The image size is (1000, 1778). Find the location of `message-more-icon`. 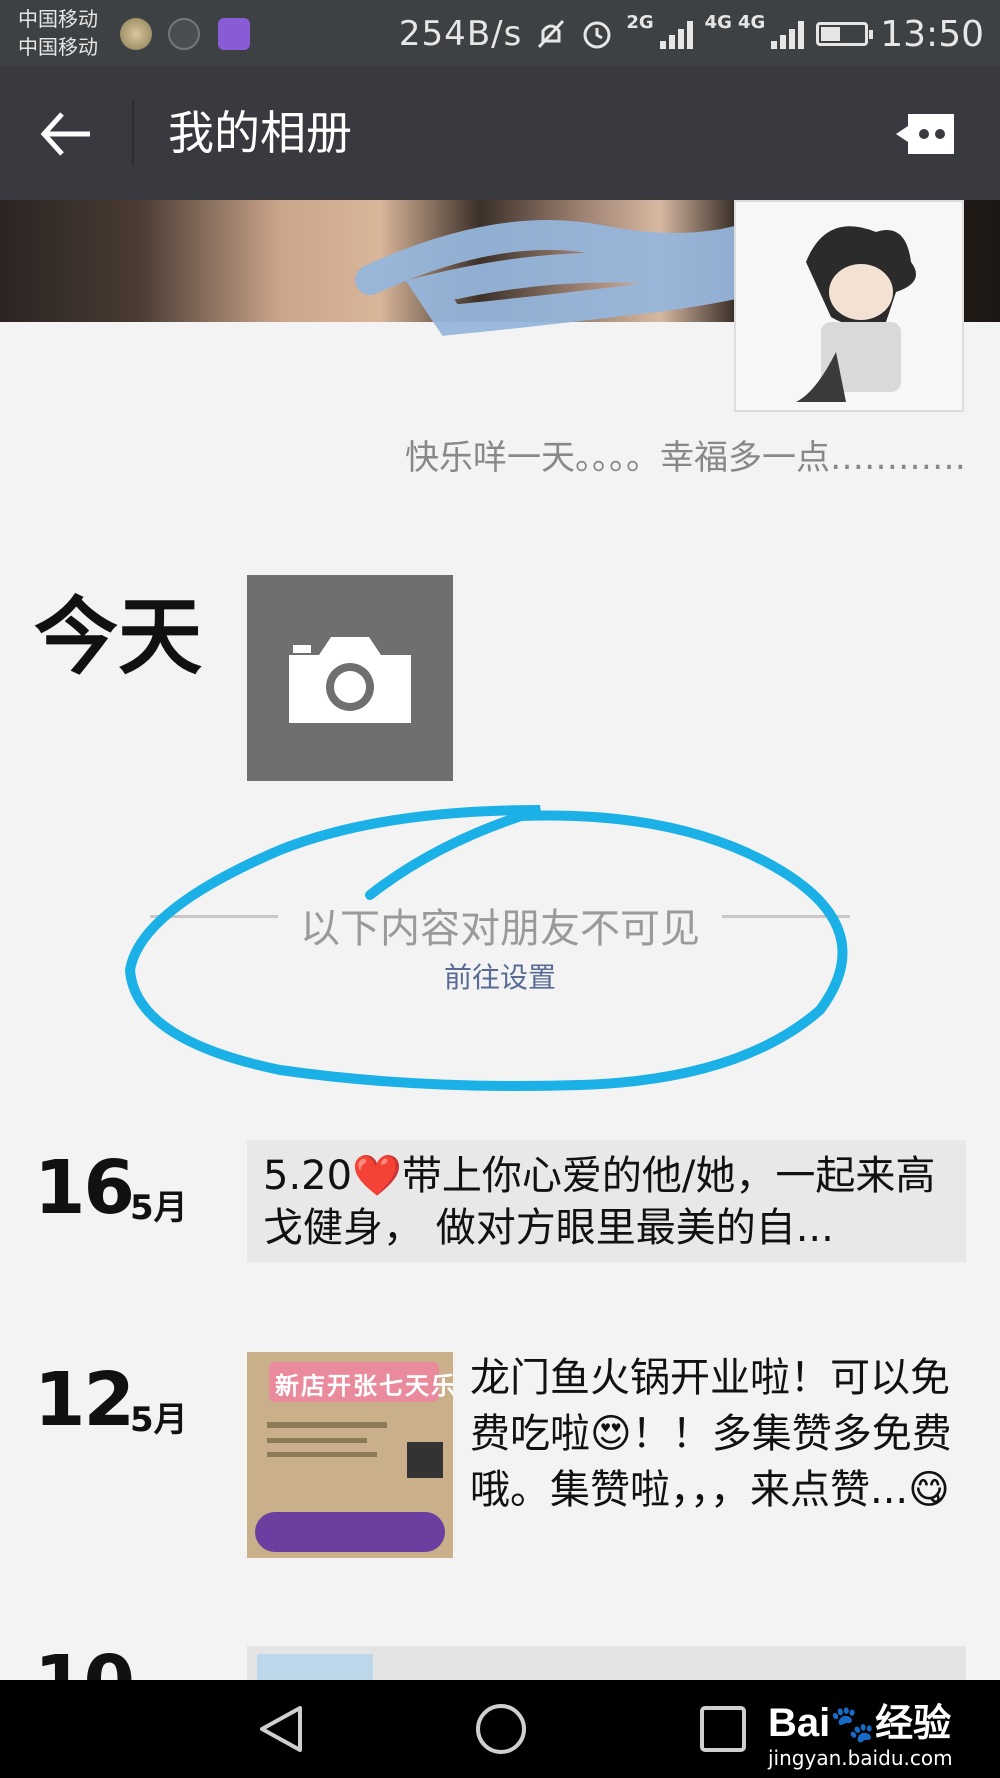

message-more-icon is located at coordinates (925, 134).